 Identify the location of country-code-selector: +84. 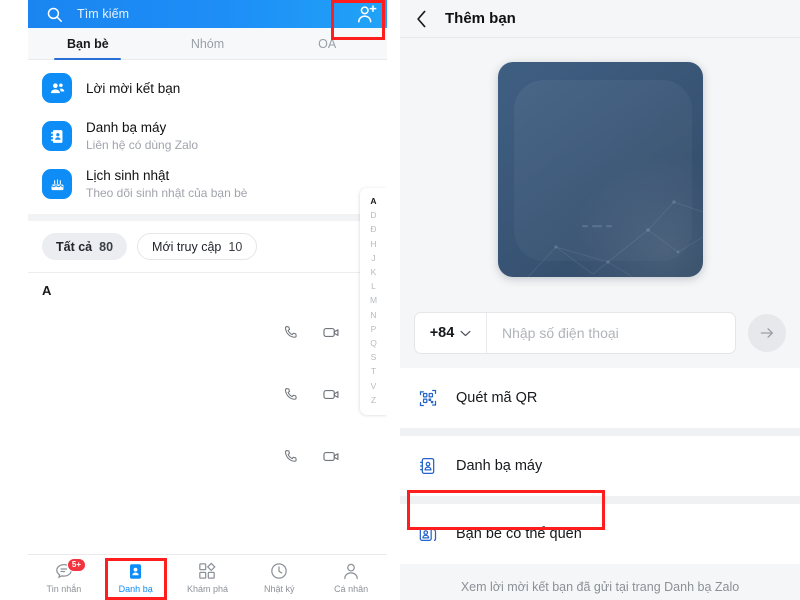
(451, 333).